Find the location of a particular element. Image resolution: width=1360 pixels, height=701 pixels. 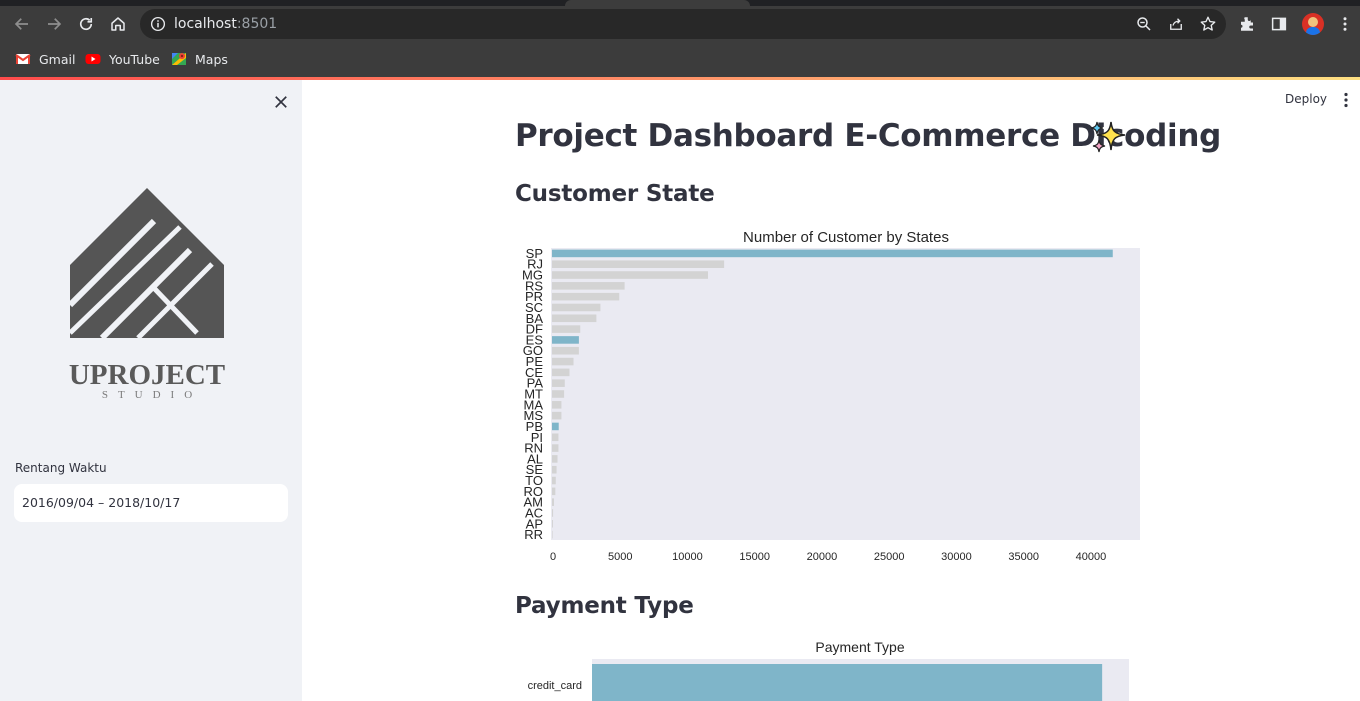

chart-title: Payment Type is located at coordinates (859, 647).